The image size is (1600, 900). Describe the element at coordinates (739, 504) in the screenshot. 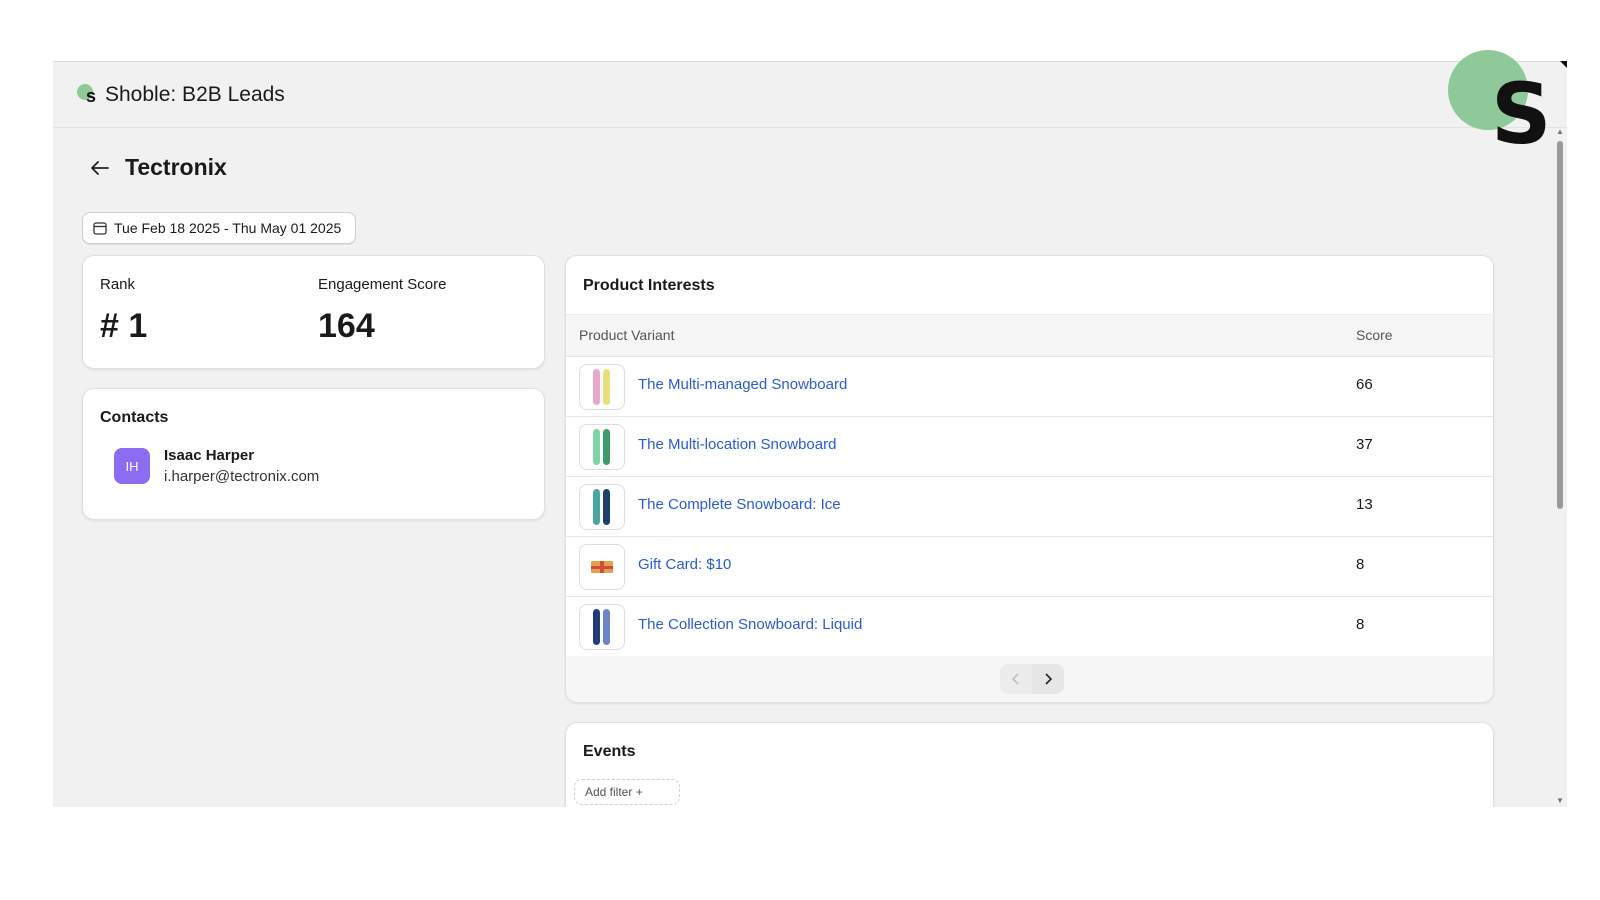

I see `product-link: The Complete Snowboard: Ice` at that location.